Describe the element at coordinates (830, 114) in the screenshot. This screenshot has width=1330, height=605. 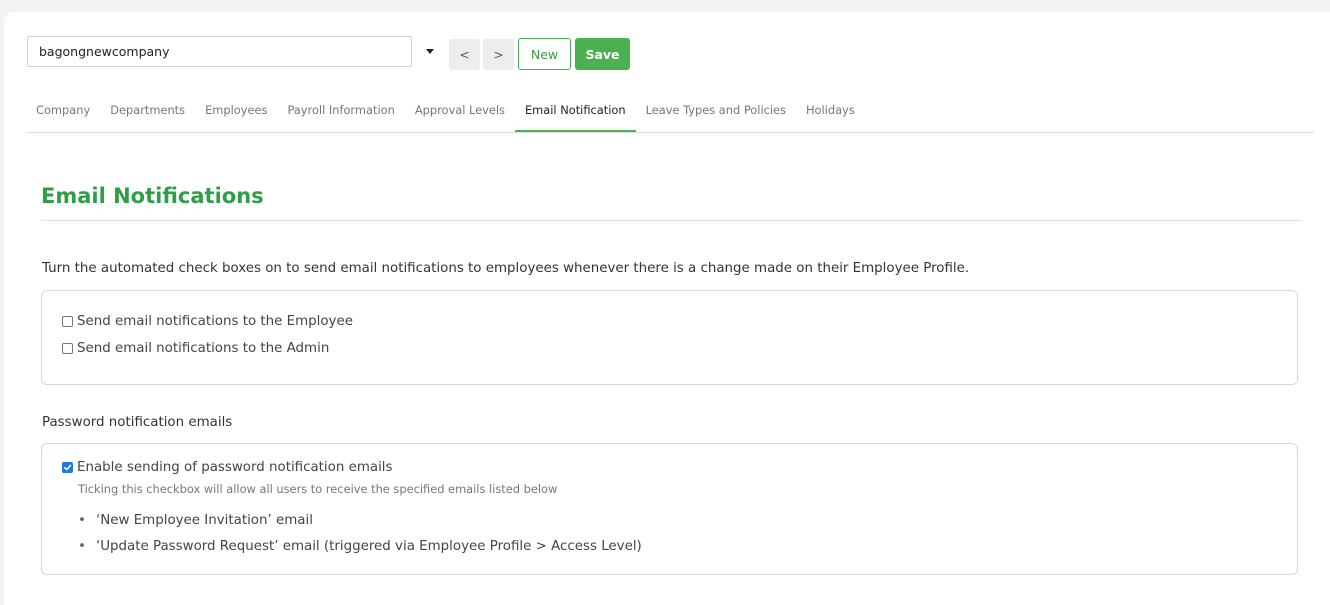
I see `tab-holidays: Holidays` at that location.